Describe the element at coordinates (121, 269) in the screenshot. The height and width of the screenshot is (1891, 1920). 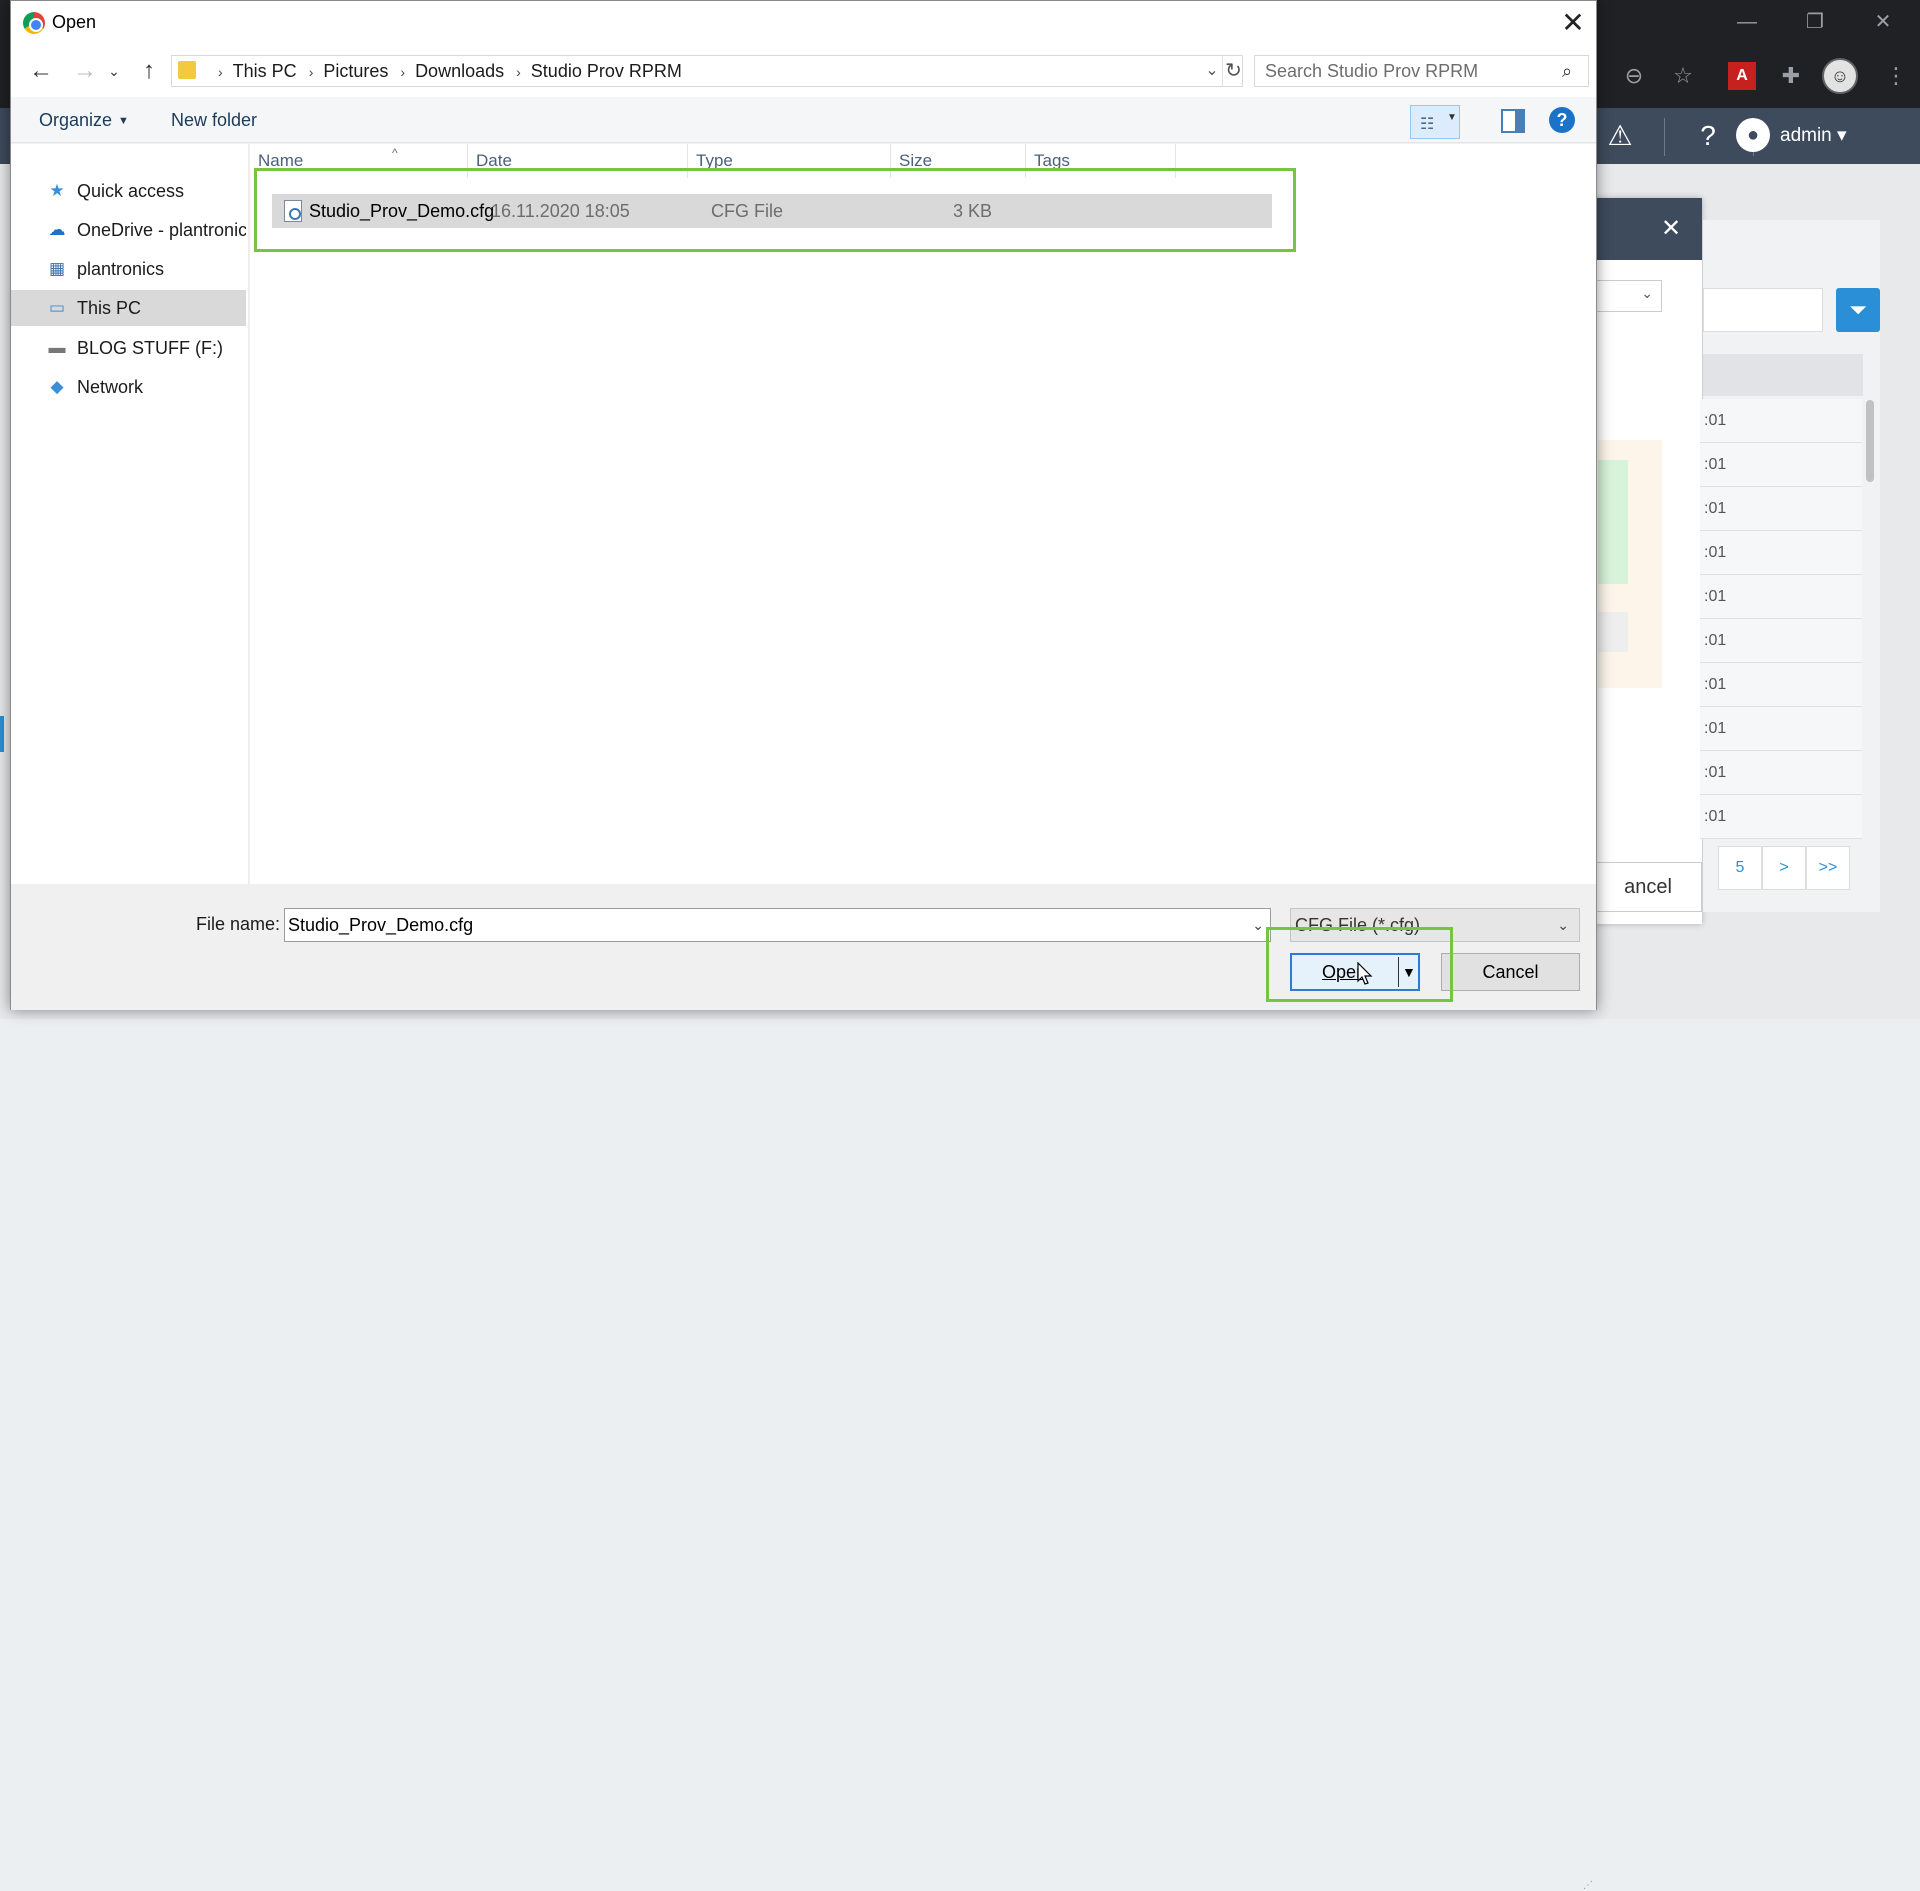
I see `nav-item-label: plantronics` at that location.